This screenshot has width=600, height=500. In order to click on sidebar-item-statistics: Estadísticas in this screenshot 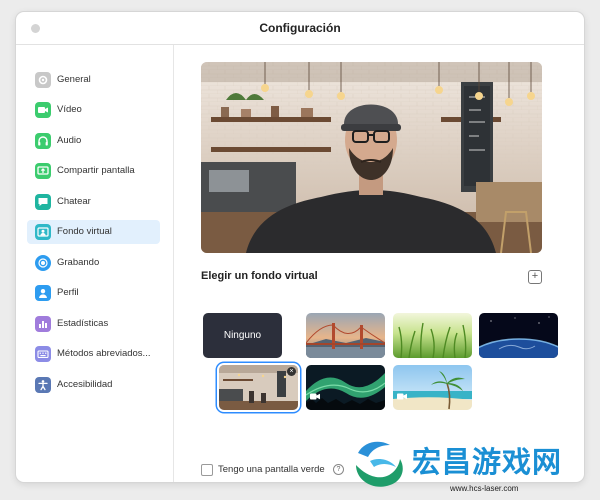, I will do `click(93, 324)`.